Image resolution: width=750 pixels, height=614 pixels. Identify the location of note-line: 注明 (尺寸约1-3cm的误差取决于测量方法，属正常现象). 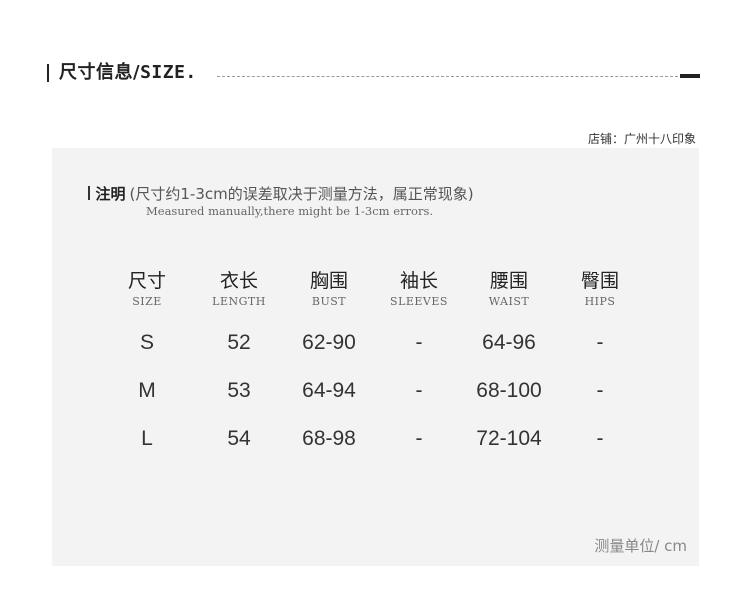
(281, 194).